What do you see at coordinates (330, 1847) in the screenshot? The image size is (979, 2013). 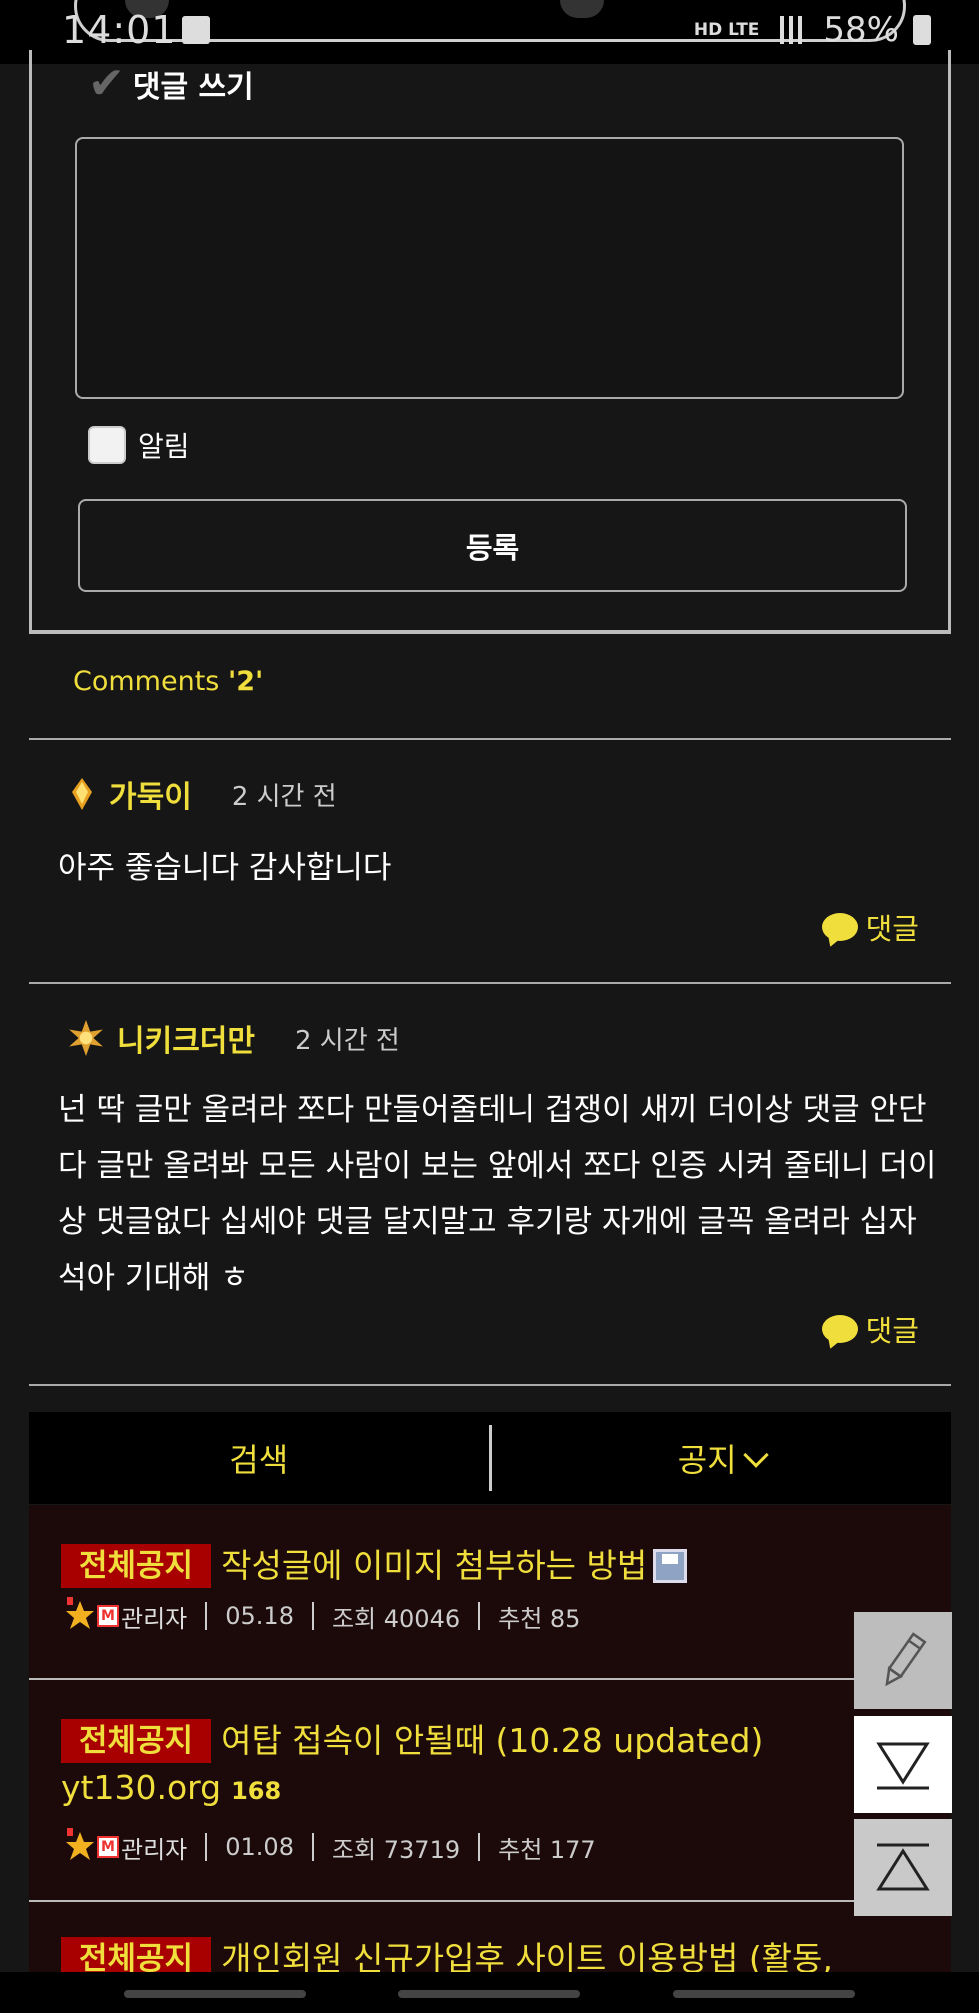 I see `notice-meta: M 관리자 01.08 조회 73719 추천 177` at bounding box center [330, 1847].